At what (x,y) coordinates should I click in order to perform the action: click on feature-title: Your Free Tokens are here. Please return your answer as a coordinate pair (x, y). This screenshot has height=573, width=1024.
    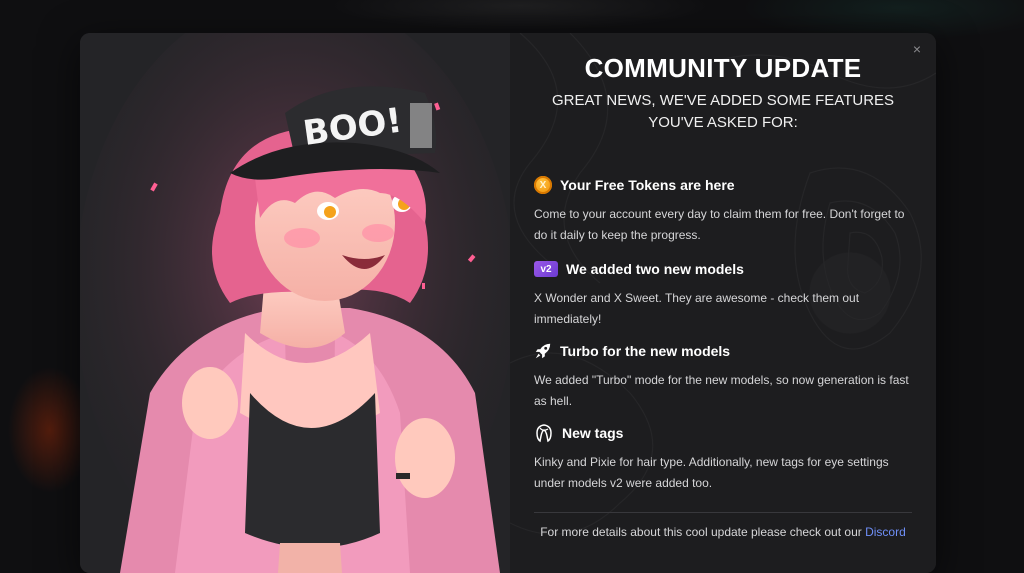
    Looking at the image, I should click on (647, 185).